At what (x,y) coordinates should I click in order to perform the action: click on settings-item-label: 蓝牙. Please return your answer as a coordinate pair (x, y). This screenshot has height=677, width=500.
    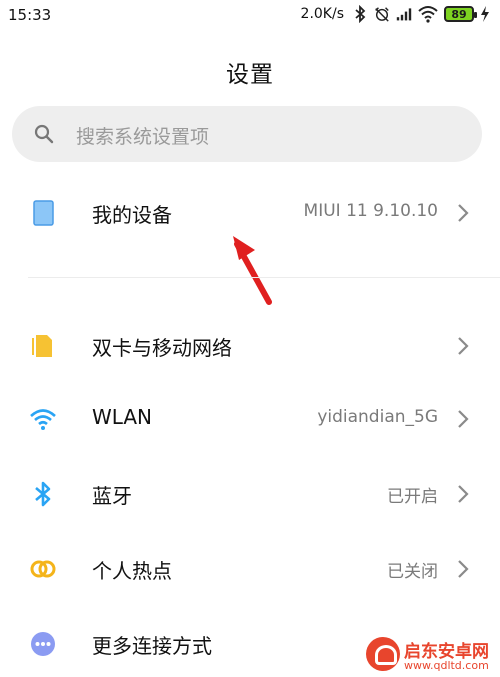
    Looking at the image, I should click on (112, 496).